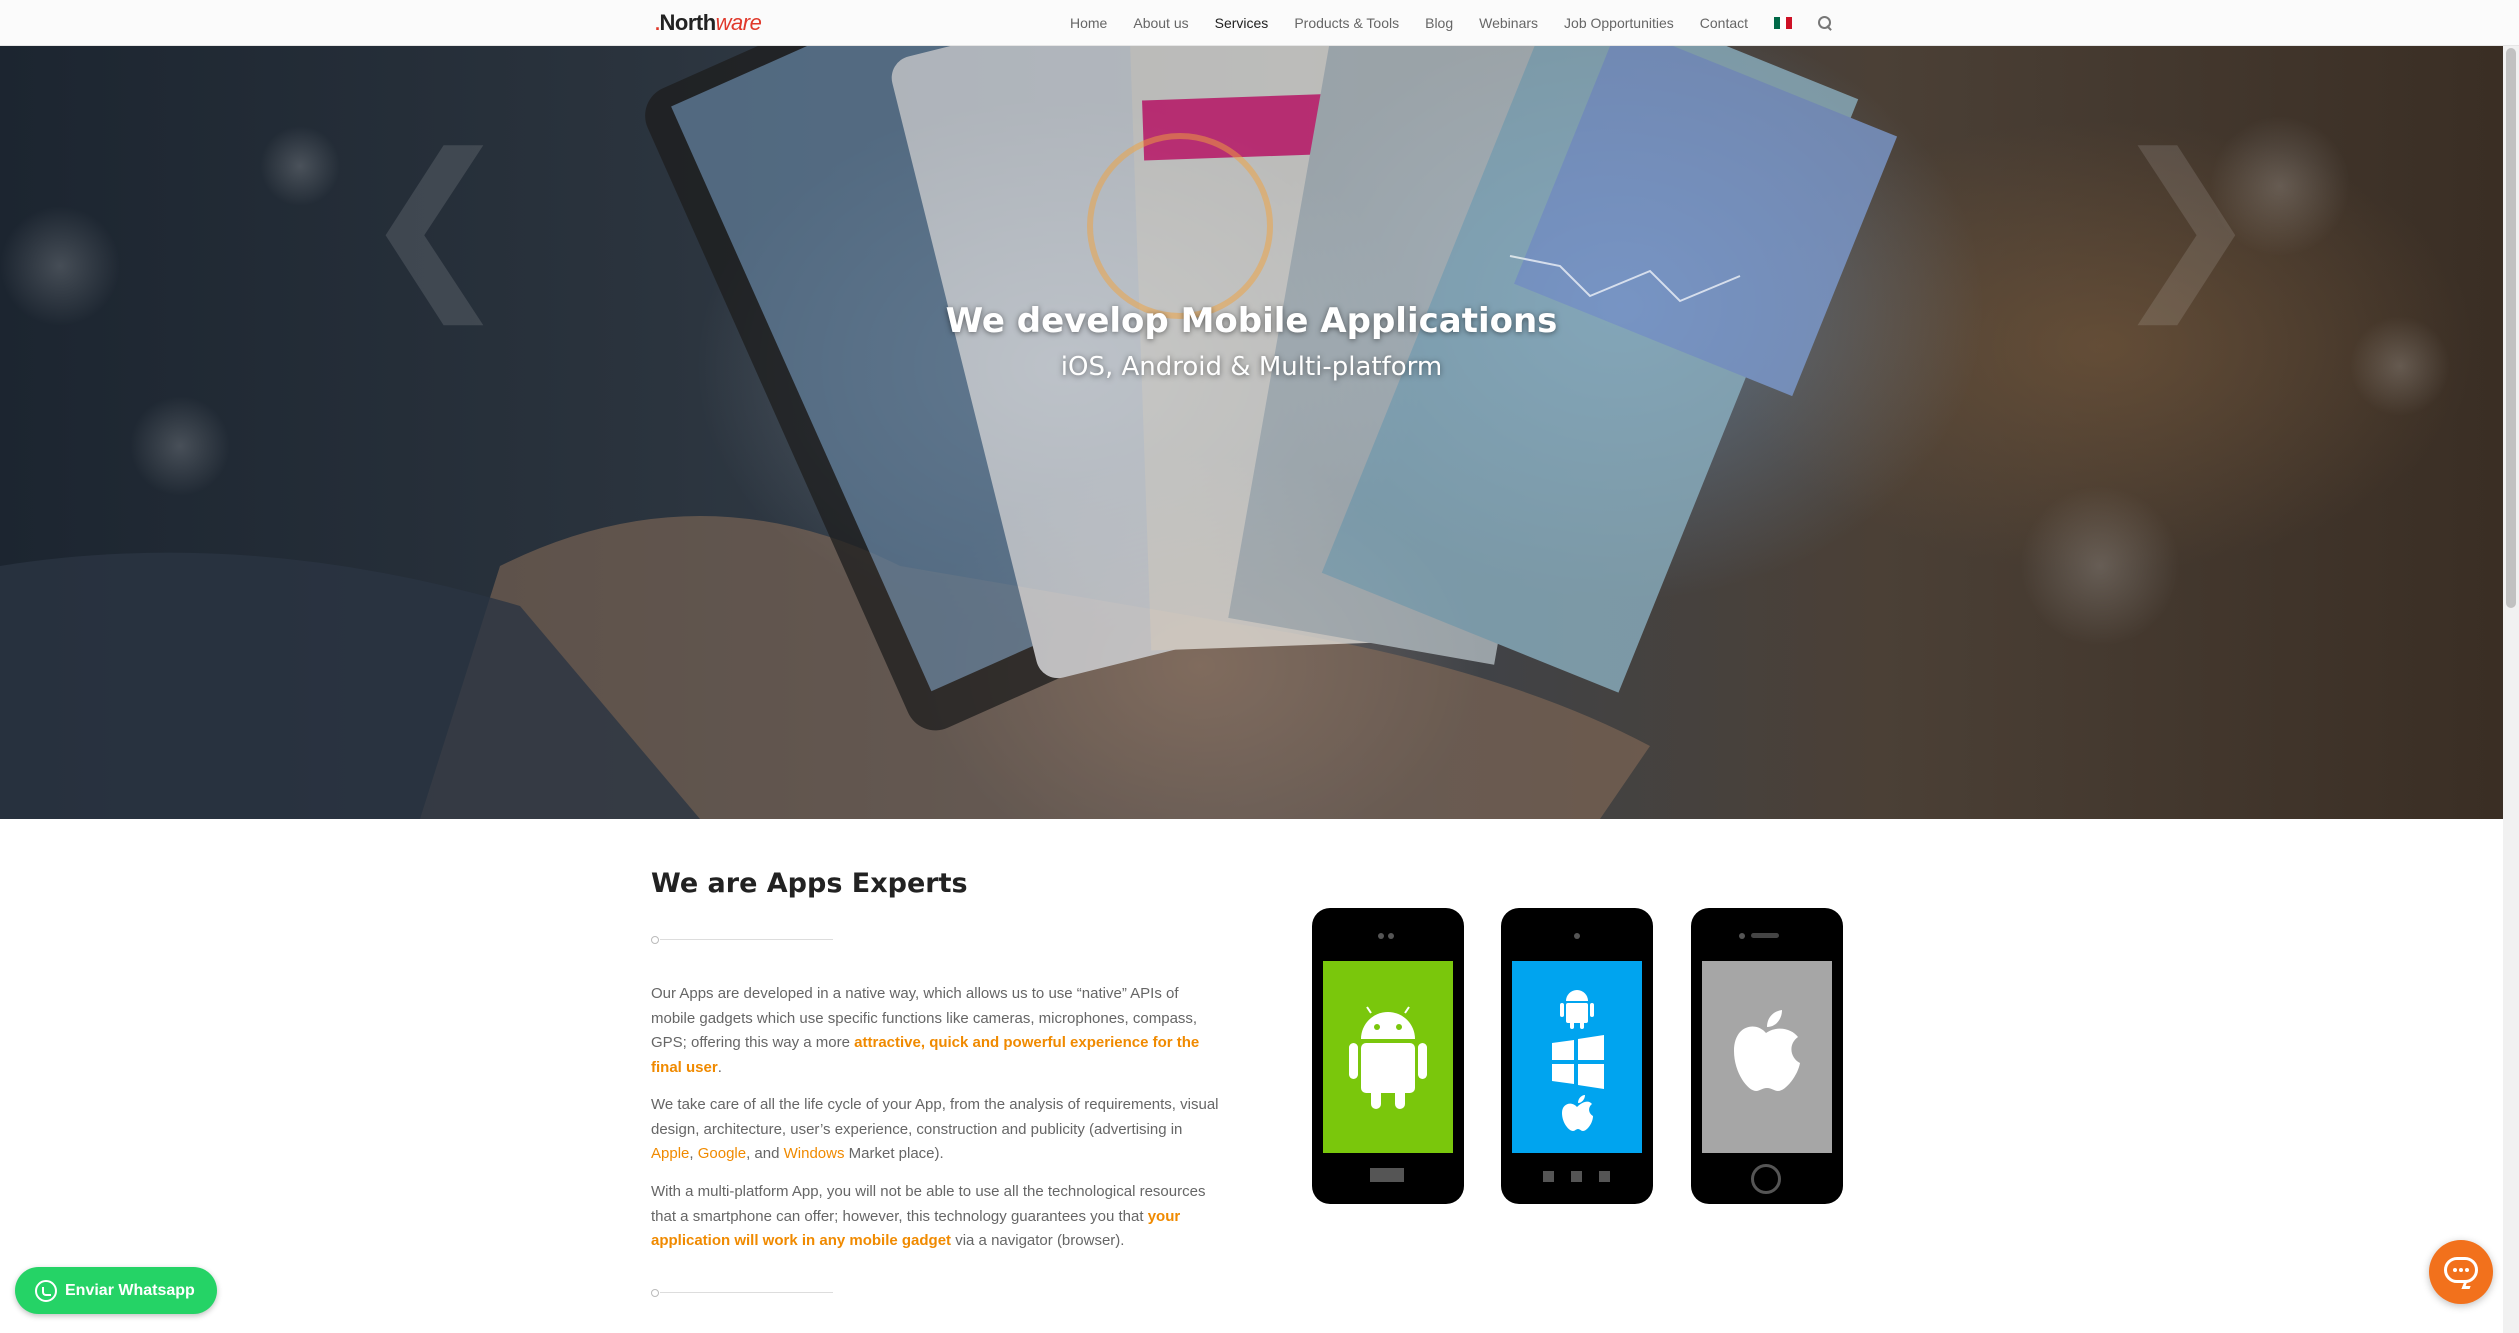 This screenshot has height=1333, width=2519. Describe the element at coordinates (1251, 321) in the screenshot. I see `hero-title: We develop Mobile Applications` at that location.